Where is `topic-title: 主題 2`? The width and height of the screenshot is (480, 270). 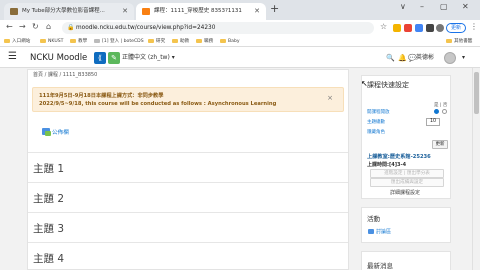
topic-title: 主題 2 is located at coordinates (49, 199).